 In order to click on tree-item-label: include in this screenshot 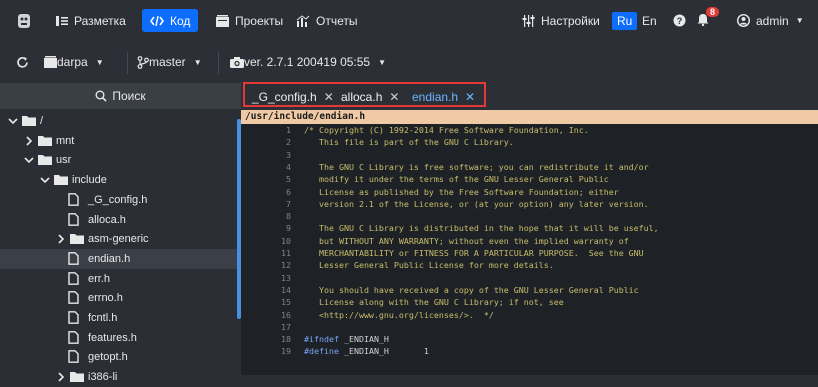, I will do `click(89, 180)`.